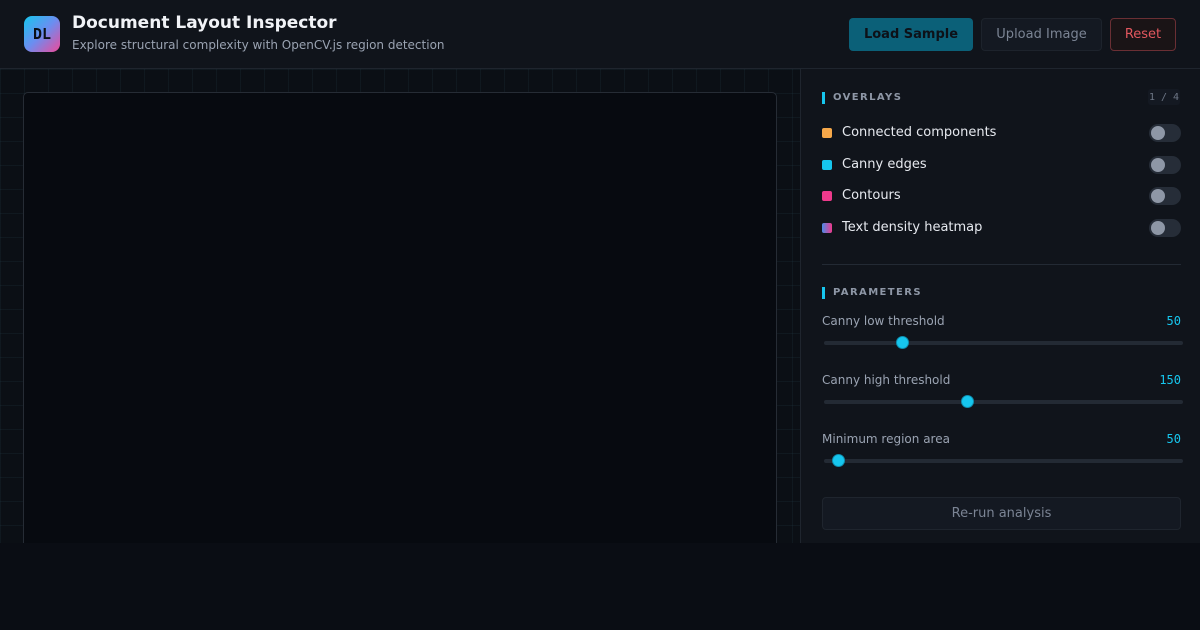 The width and height of the screenshot is (1200, 630). What do you see at coordinates (1002, 334) in the screenshot?
I see `param-canny-low: Canny low threshold 50` at bounding box center [1002, 334].